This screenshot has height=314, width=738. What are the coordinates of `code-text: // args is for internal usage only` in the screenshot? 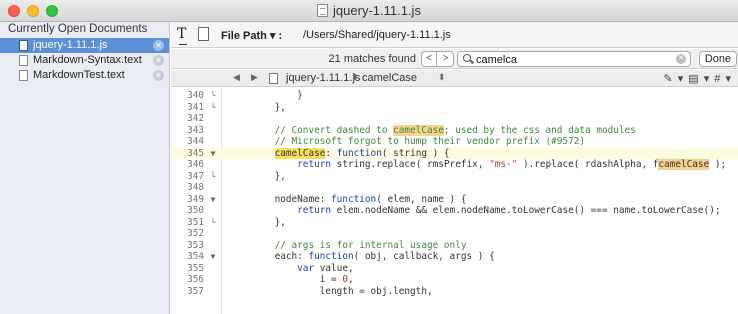 It's located at (370, 245).